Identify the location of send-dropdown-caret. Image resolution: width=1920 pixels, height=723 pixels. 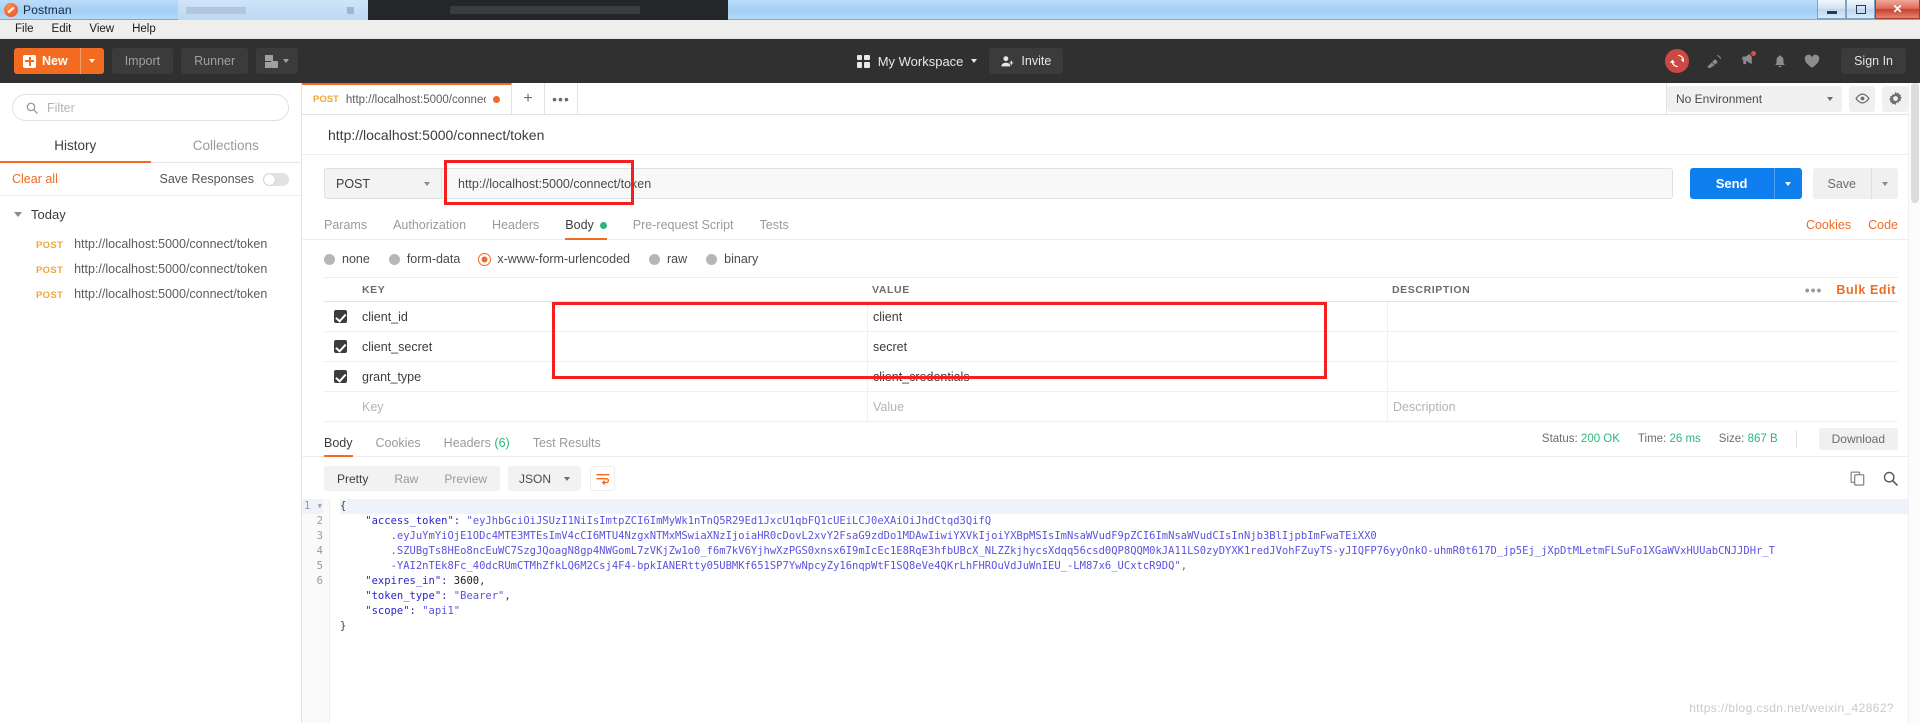
(1787, 183).